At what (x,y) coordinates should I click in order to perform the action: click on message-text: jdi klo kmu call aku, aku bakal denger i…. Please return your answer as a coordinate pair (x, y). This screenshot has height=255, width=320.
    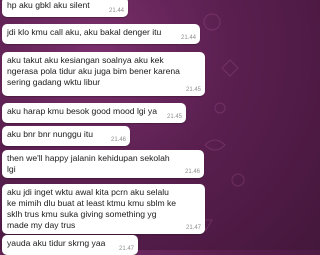
    Looking at the image, I should click on (84, 32).